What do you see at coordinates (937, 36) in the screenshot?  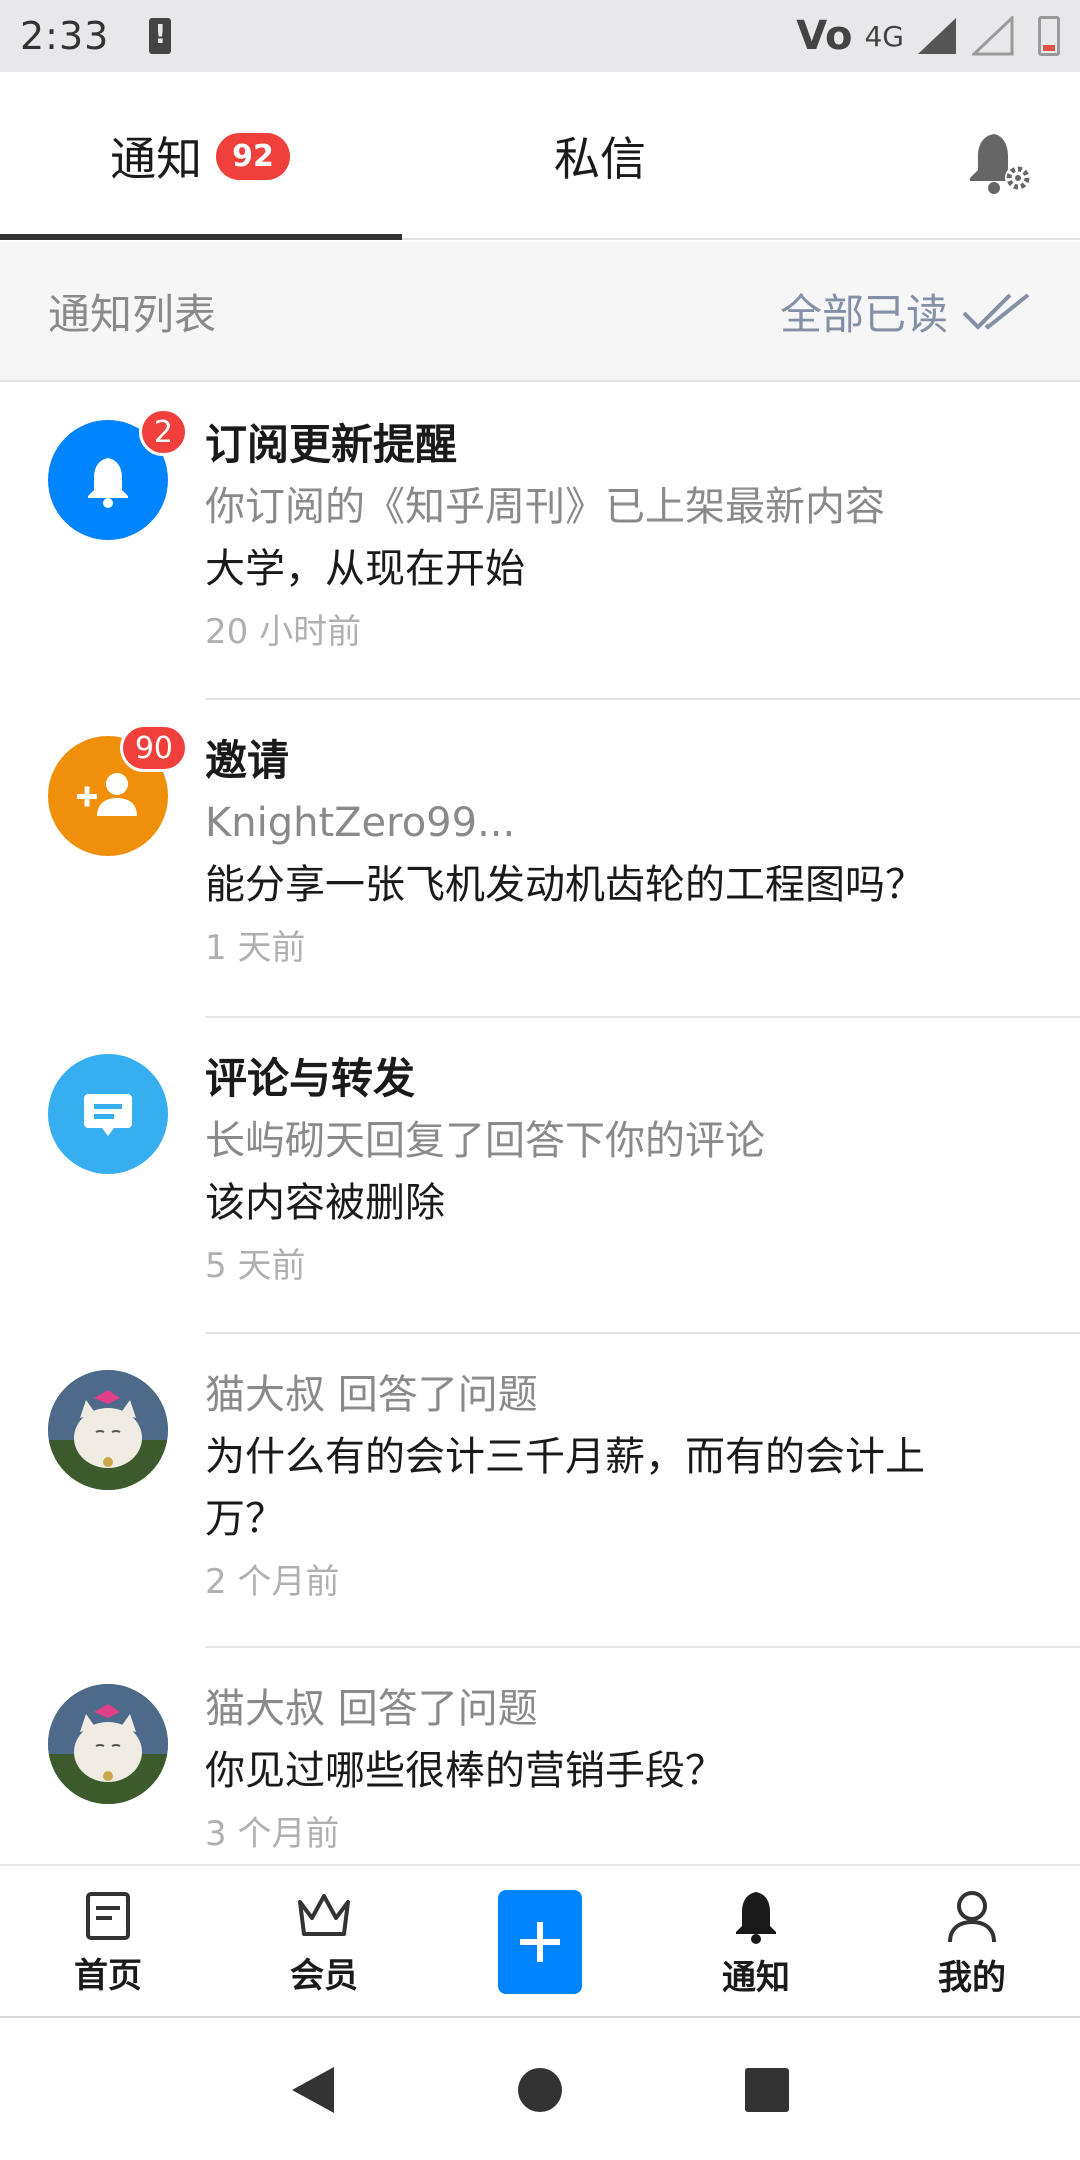 I see `signal-icon` at bounding box center [937, 36].